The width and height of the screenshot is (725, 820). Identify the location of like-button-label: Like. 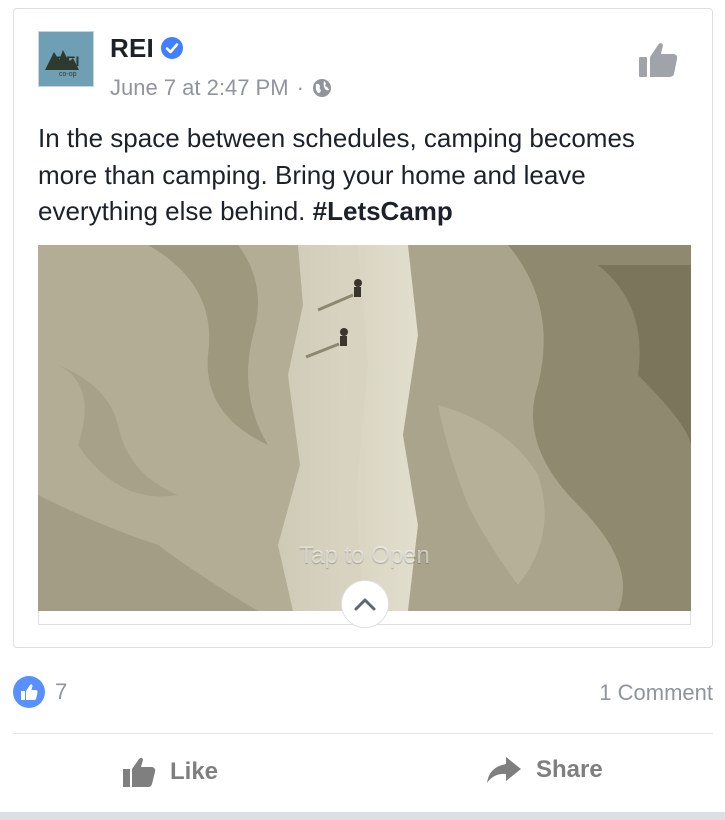
(194, 771).